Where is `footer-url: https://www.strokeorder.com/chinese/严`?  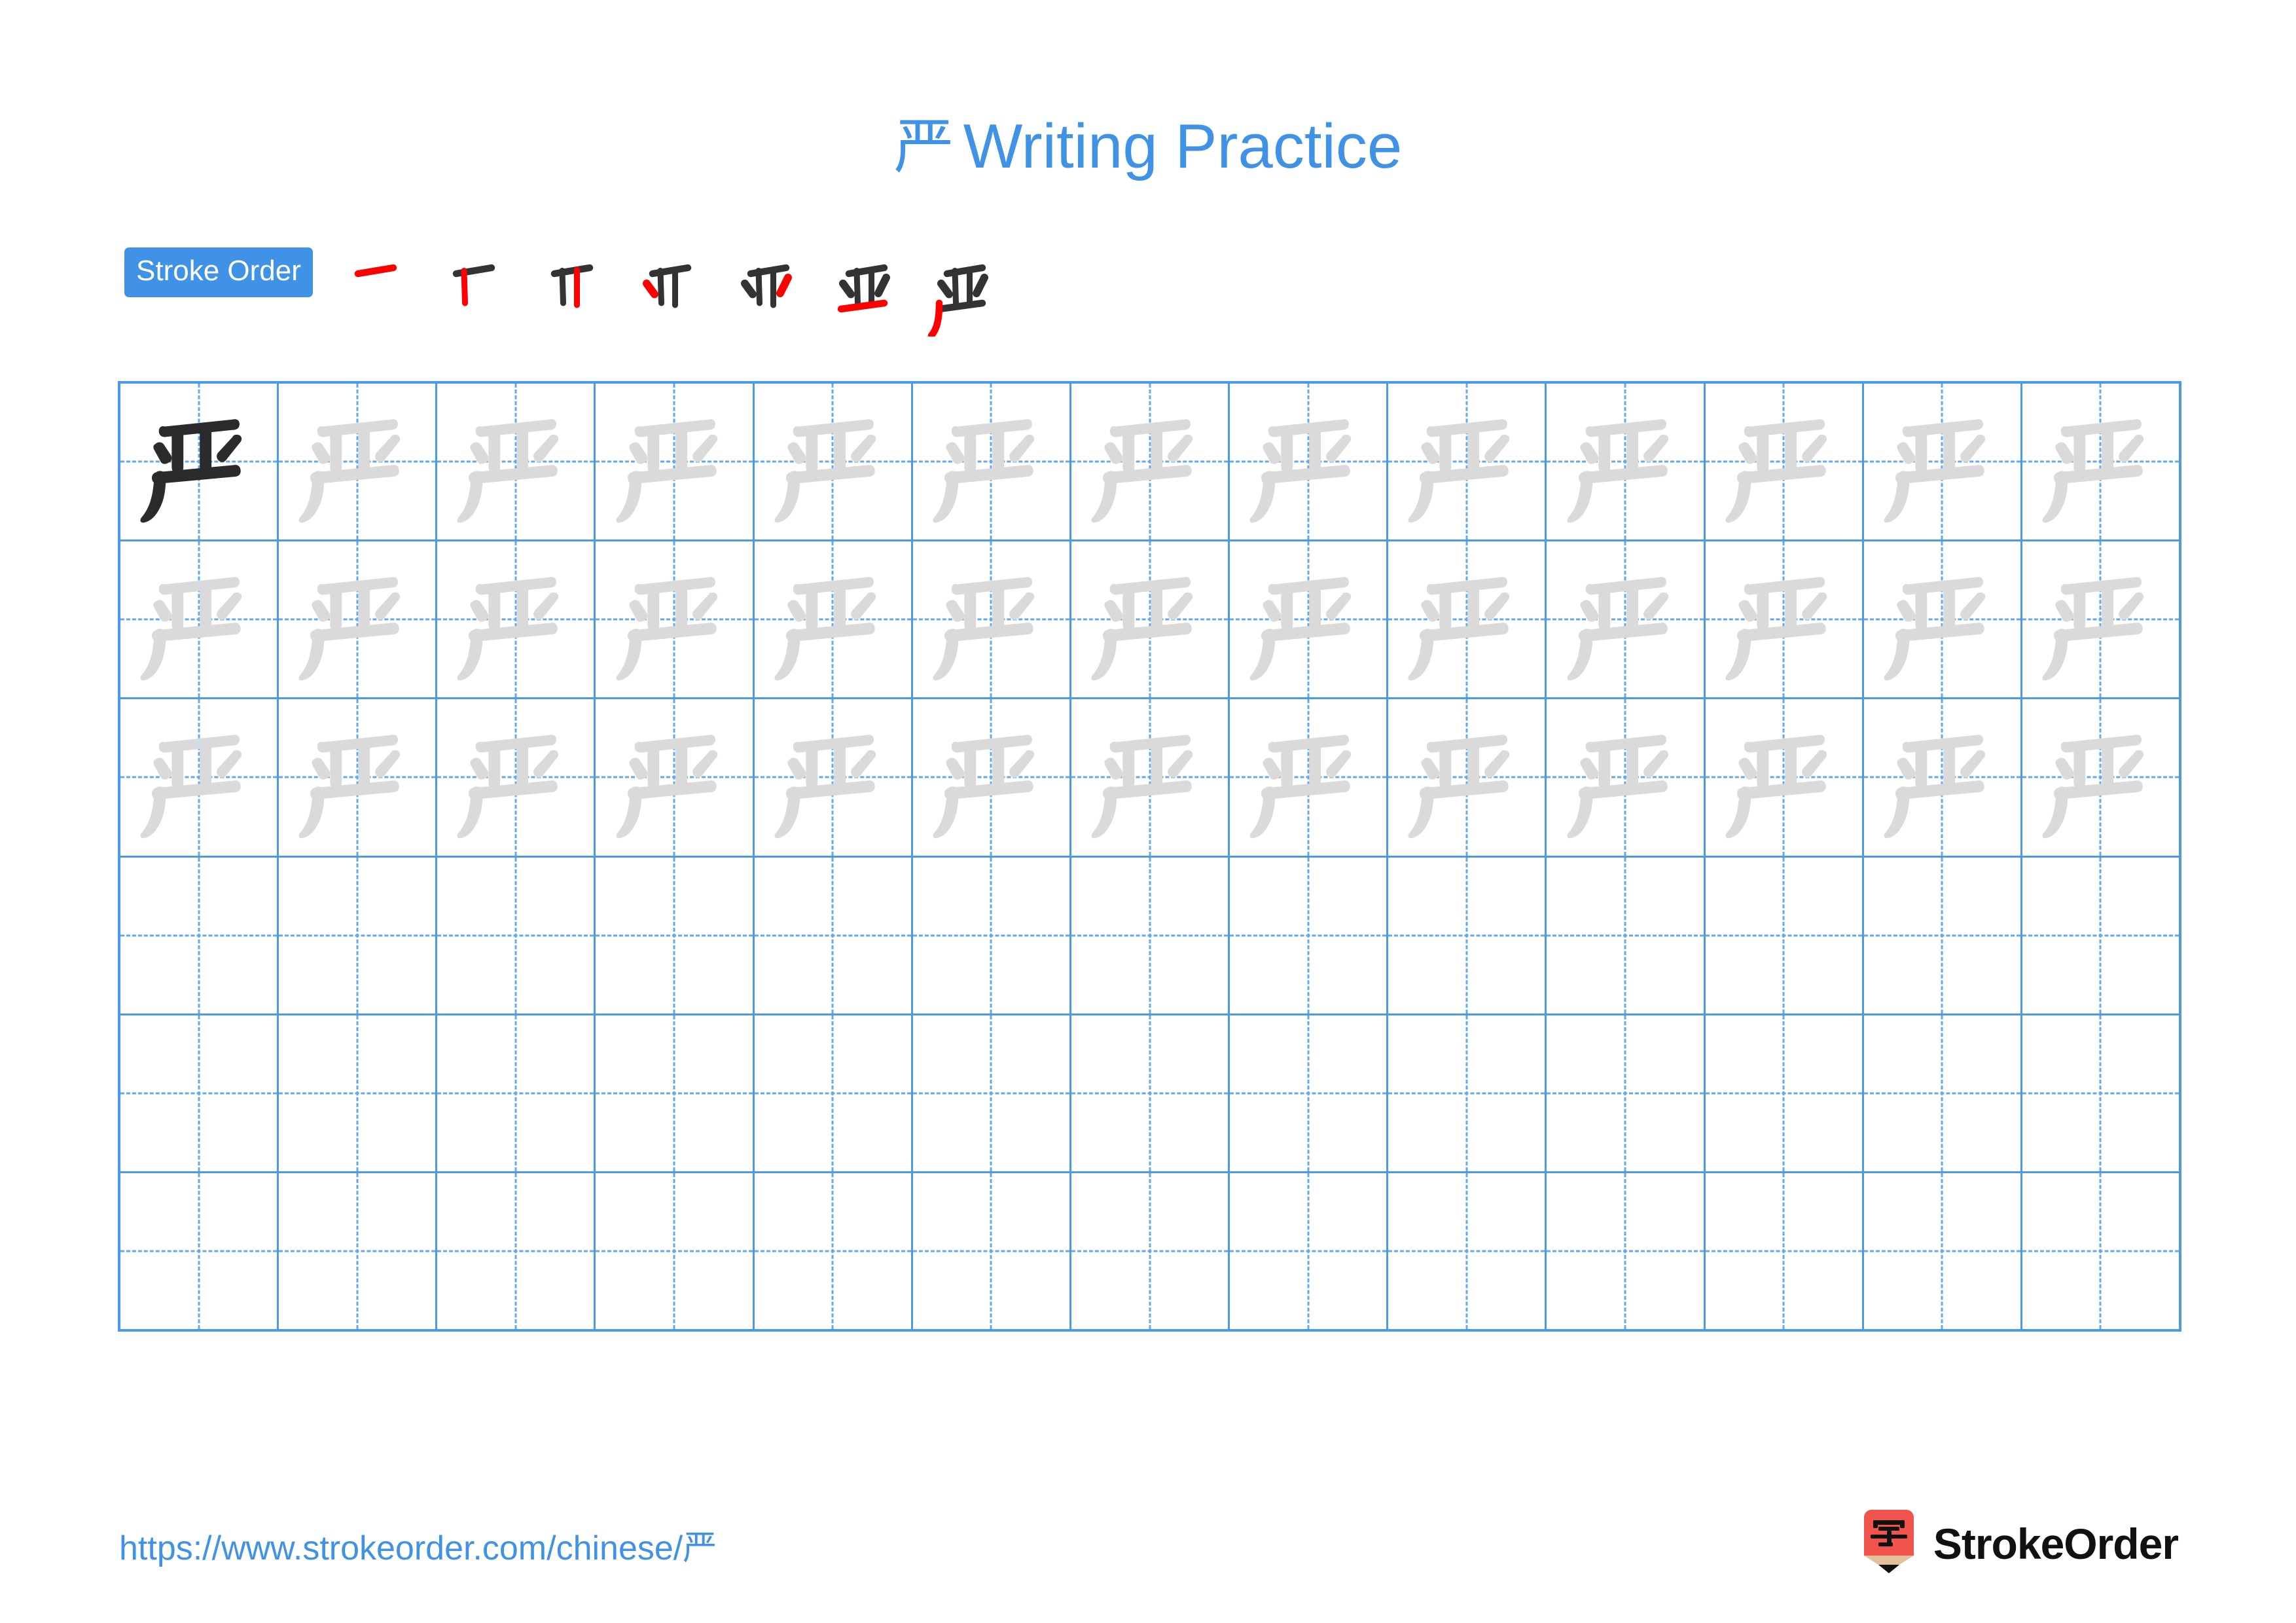 footer-url: https://www.strokeorder.com/chinese/严 is located at coordinates (418, 1544).